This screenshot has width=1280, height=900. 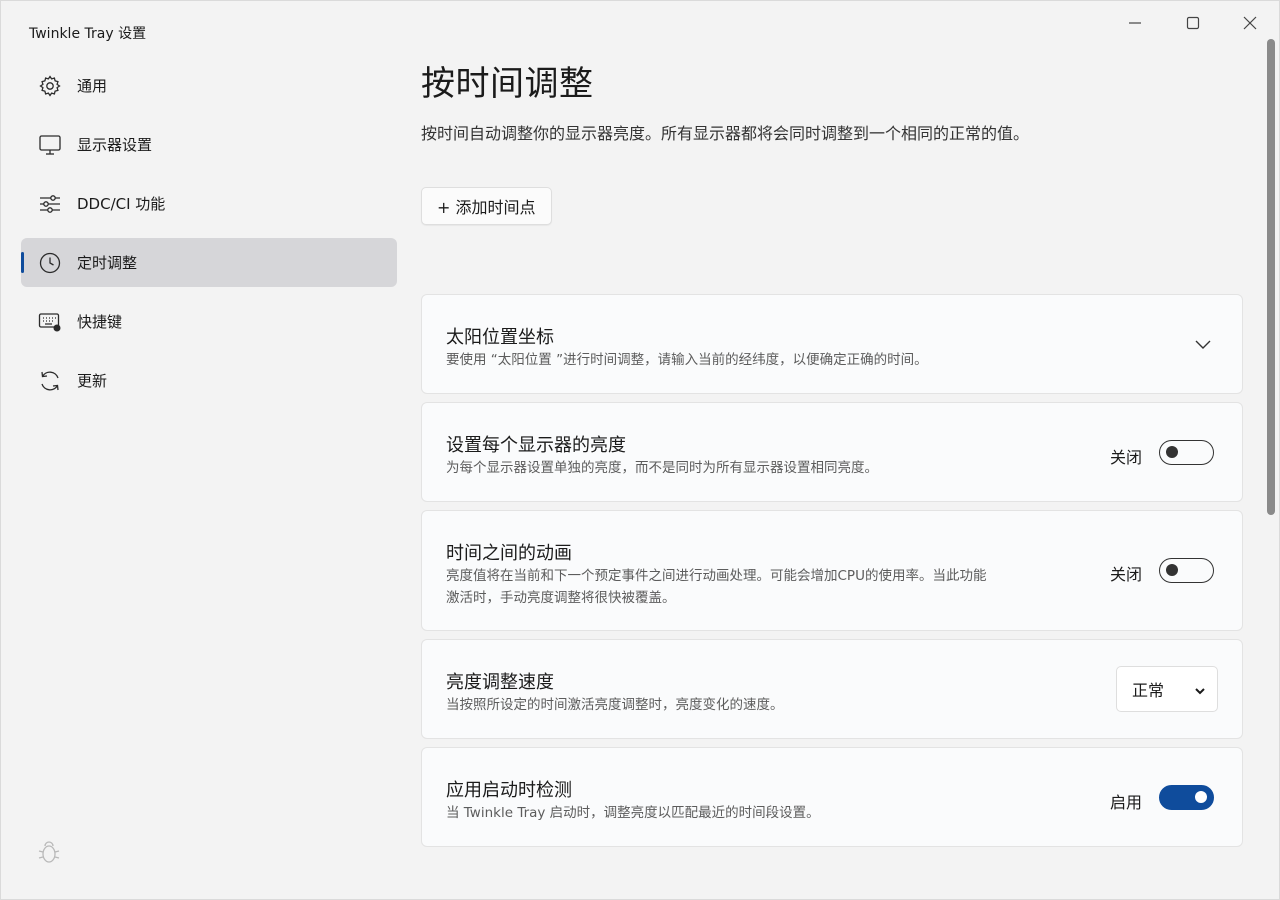 What do you see at coordinates (509, 553) in the screenshot?
I see `card-title: 时间之间的动画` at bounding box center [509, 553].